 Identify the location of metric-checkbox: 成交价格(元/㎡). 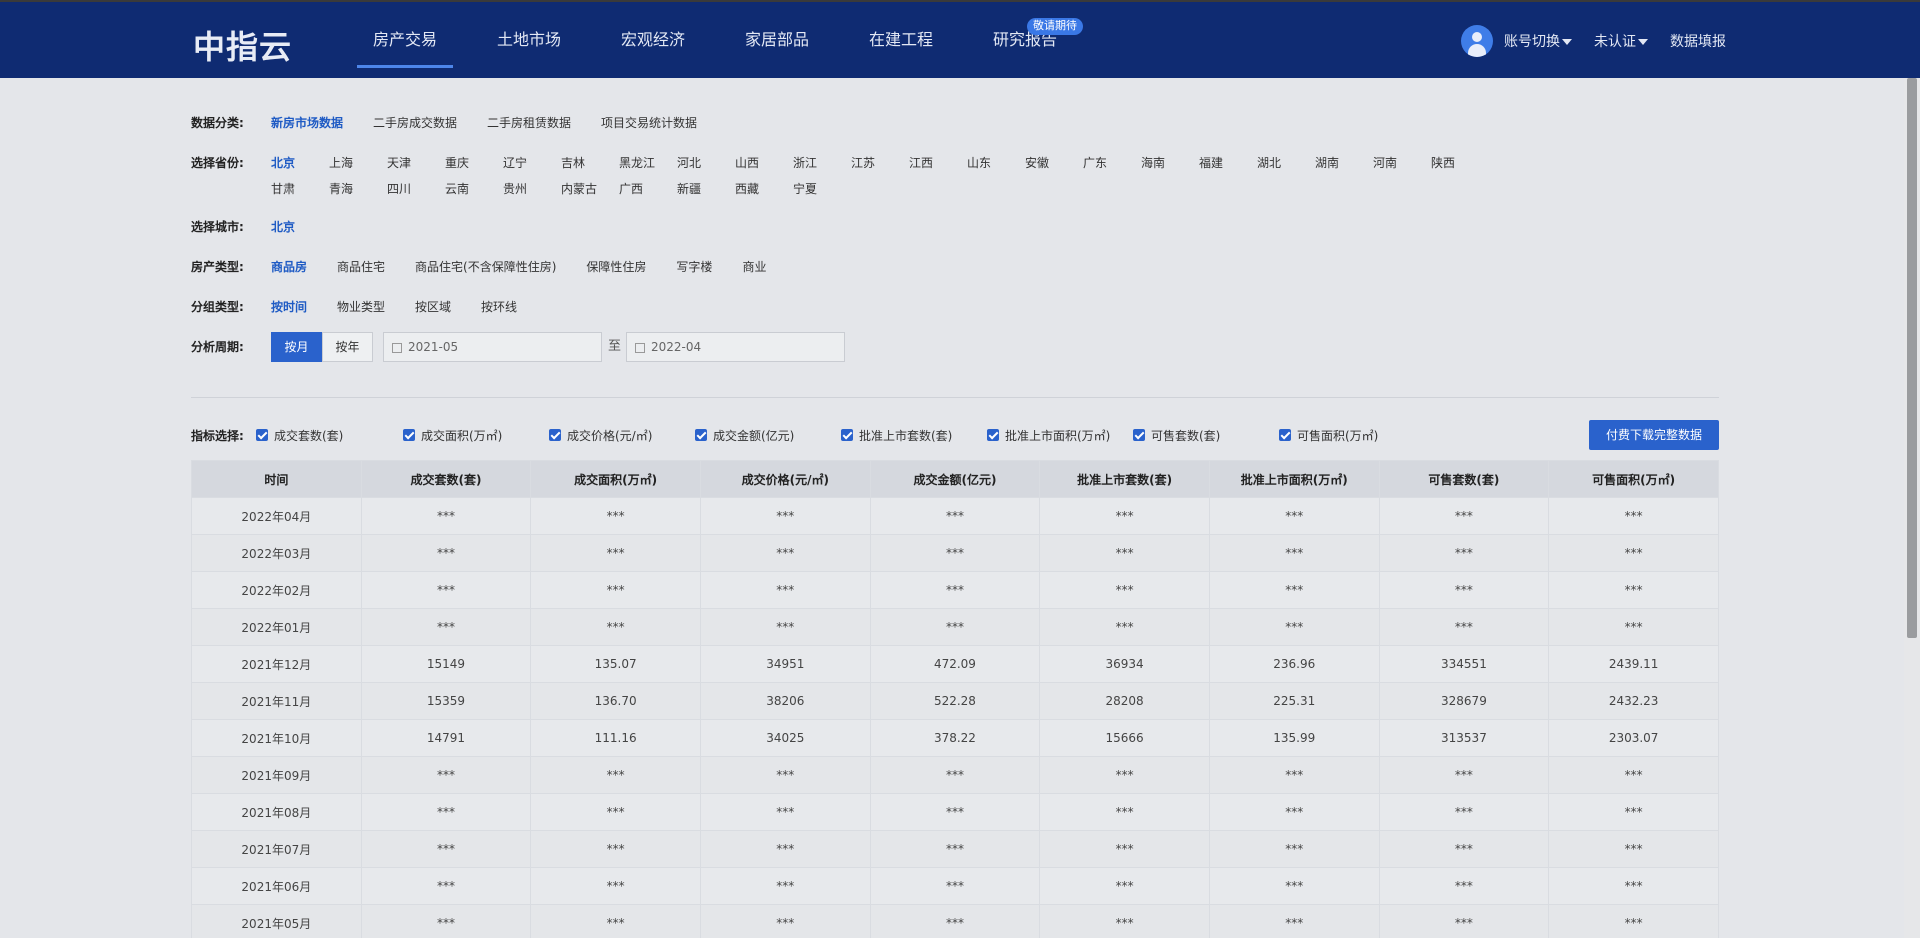
(622, 435).